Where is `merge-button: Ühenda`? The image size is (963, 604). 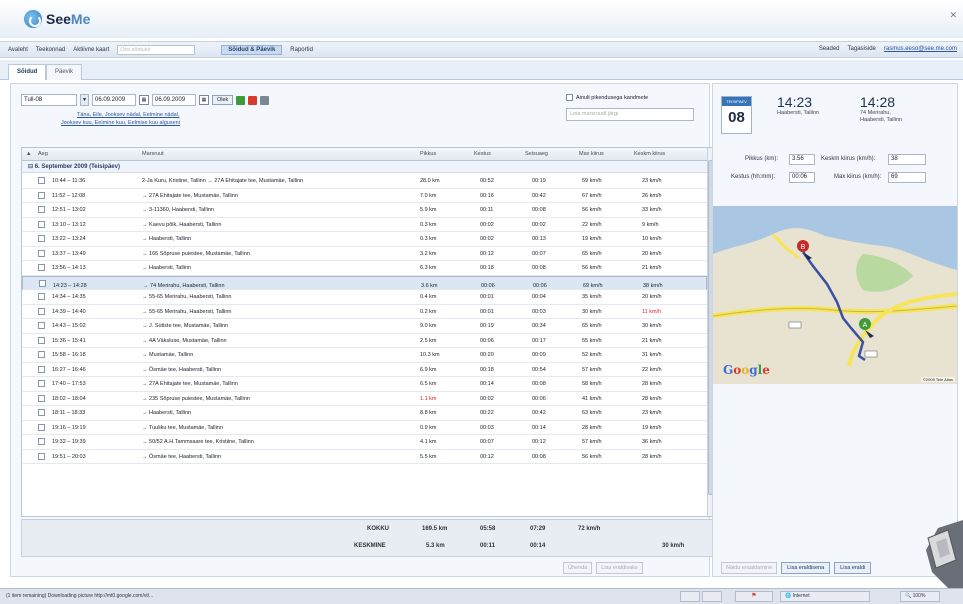 merge-button: Ühenda is located at coordinates (578, 568).